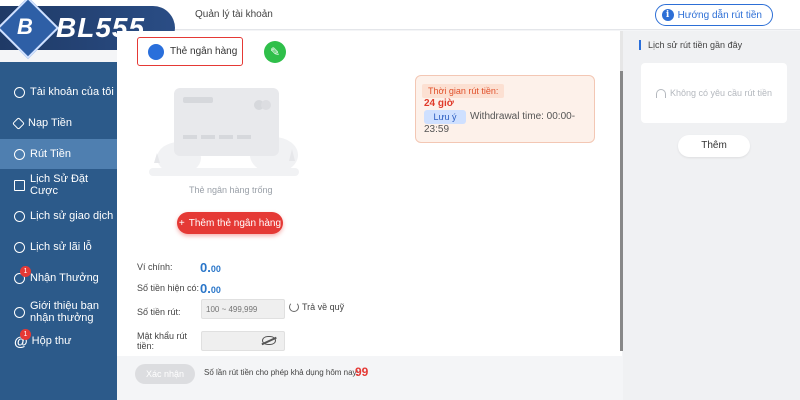 The image size is (800, 400). Describe the element at coordinates (25, 271) in the screenshot. I see `reward-badge: 1` at that location.